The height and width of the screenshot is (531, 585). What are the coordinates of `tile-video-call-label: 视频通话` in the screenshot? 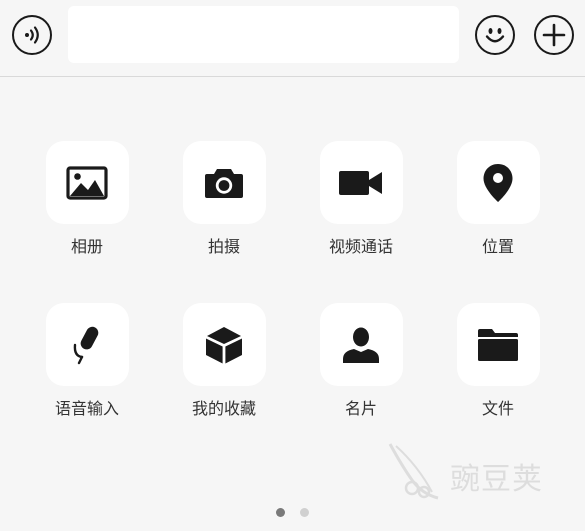 It's located at (360, 246).